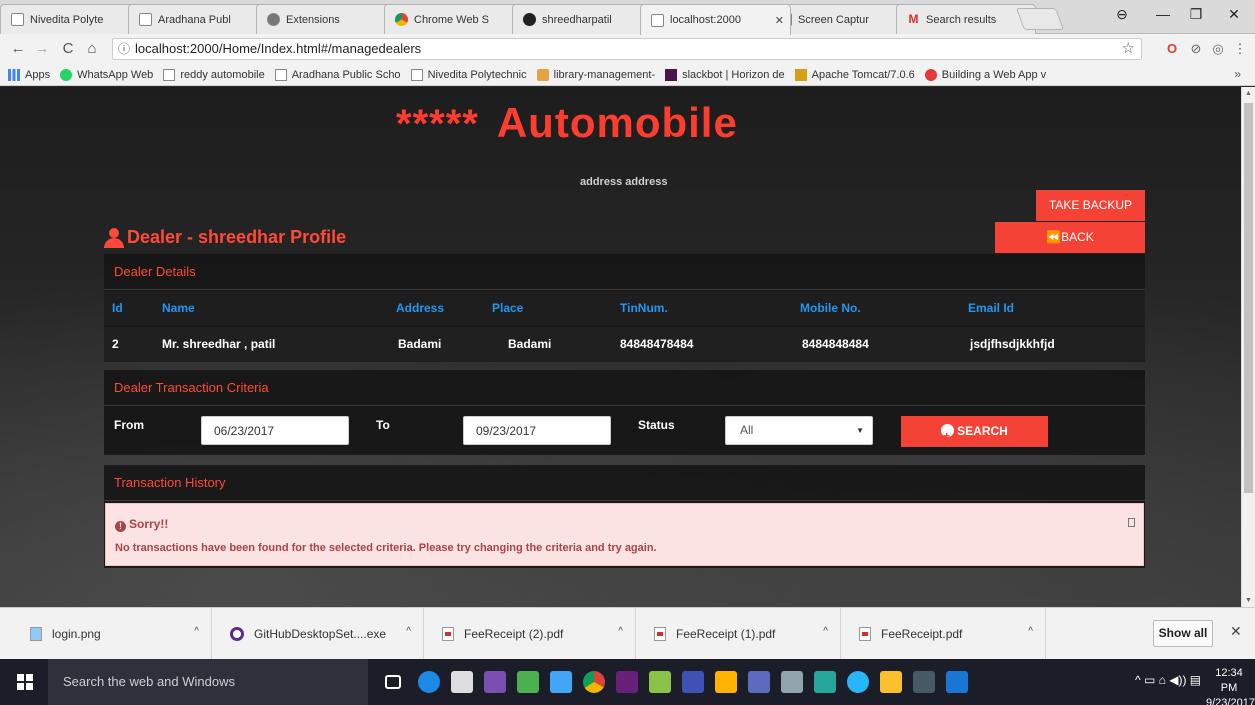 The height and width of the screenshot is (705, 1255). I want to click on github-icon, so click(529, 19).